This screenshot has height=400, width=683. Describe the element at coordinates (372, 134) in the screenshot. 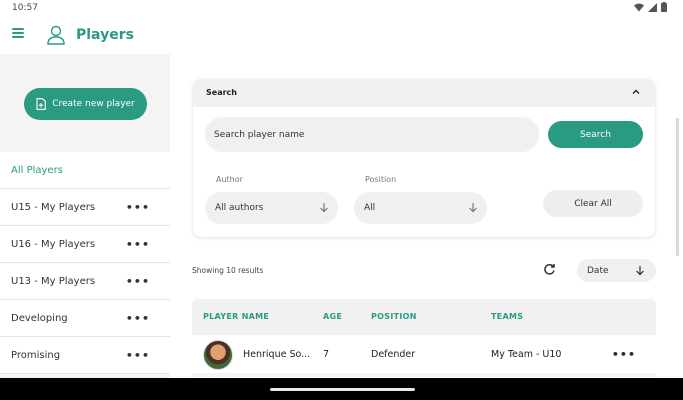

I see `search-input` at that location.